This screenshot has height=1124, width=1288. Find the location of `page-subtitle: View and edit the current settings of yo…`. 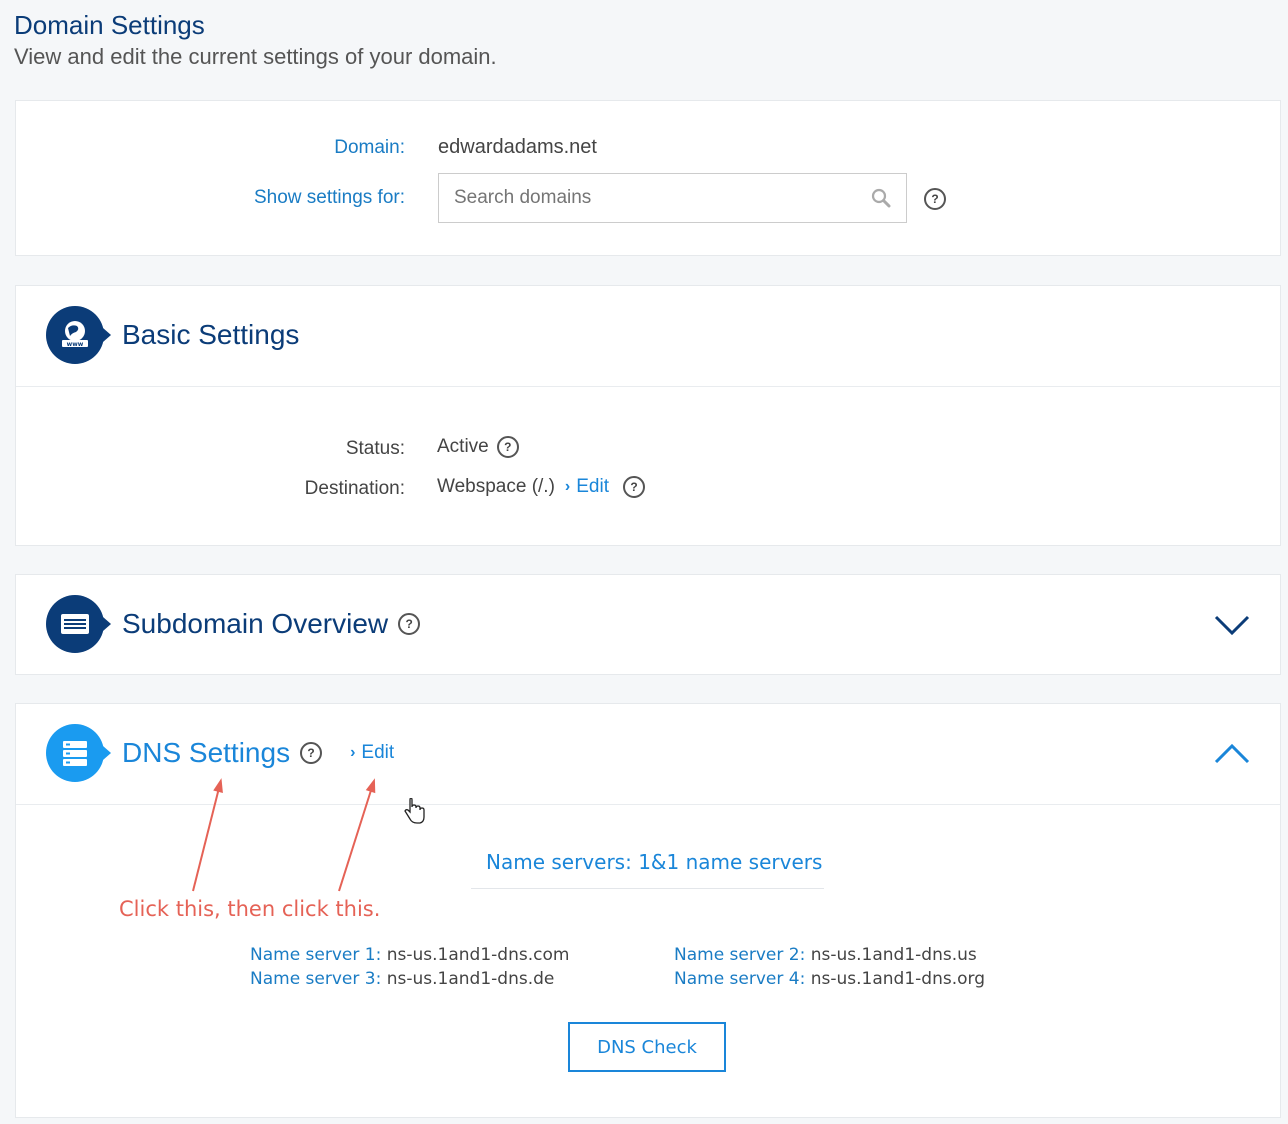

page-subtitle: View and edit the current settings of yo… is located at coordinates (255, 56).